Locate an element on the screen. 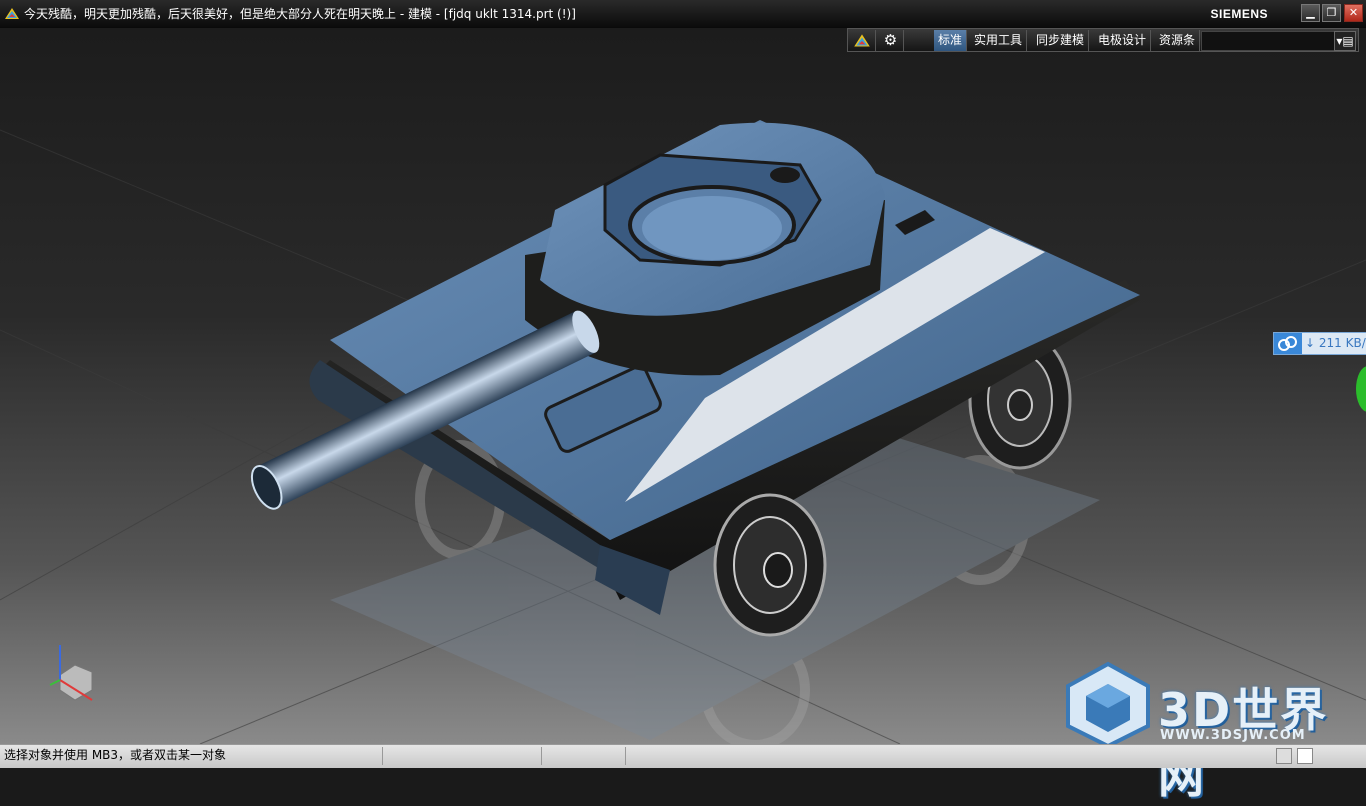 This screenshot has height=806, width=1366. cube-logo-icon is located at coordinates (1108, 705).